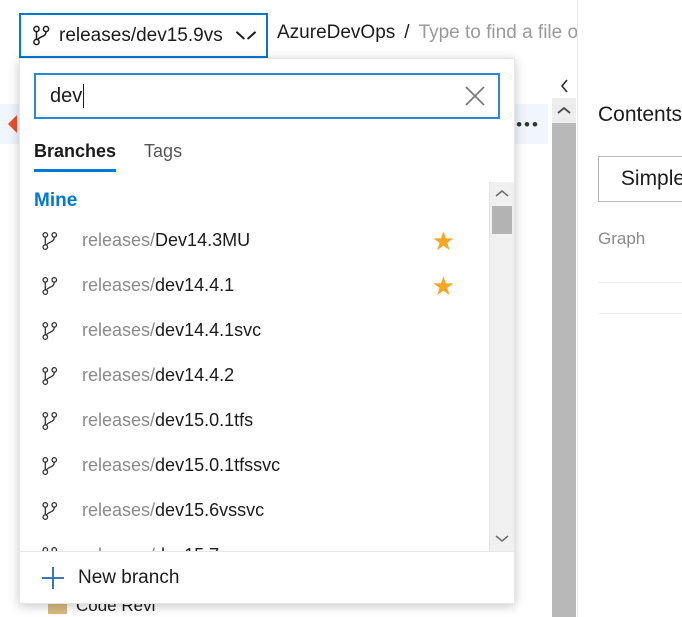 The image size is (682, 617). I want to click on branch-list-item-name: releases/dev14.4.1, so click(158, 285).